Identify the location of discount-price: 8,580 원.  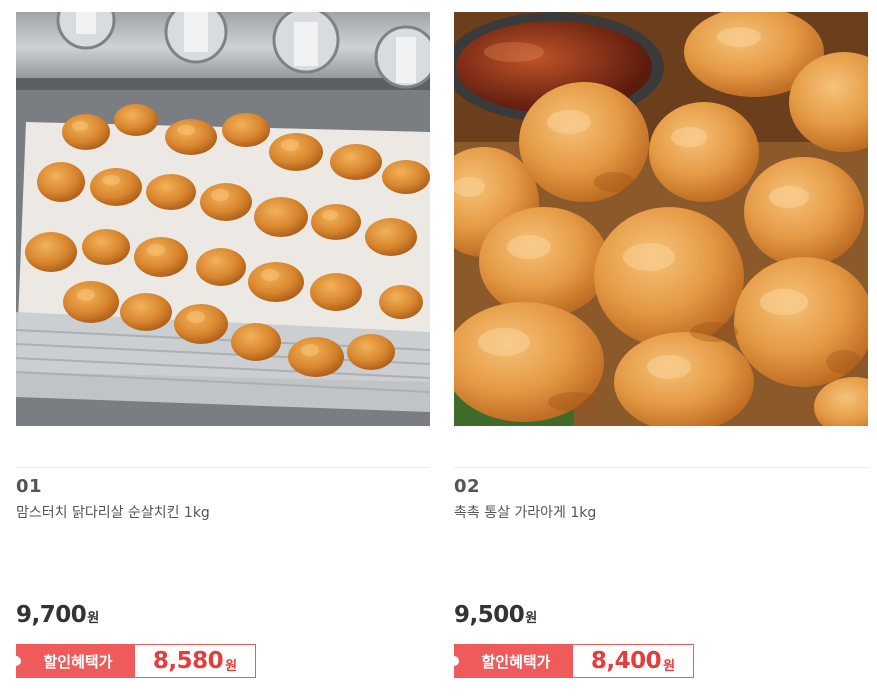
(195, 661).